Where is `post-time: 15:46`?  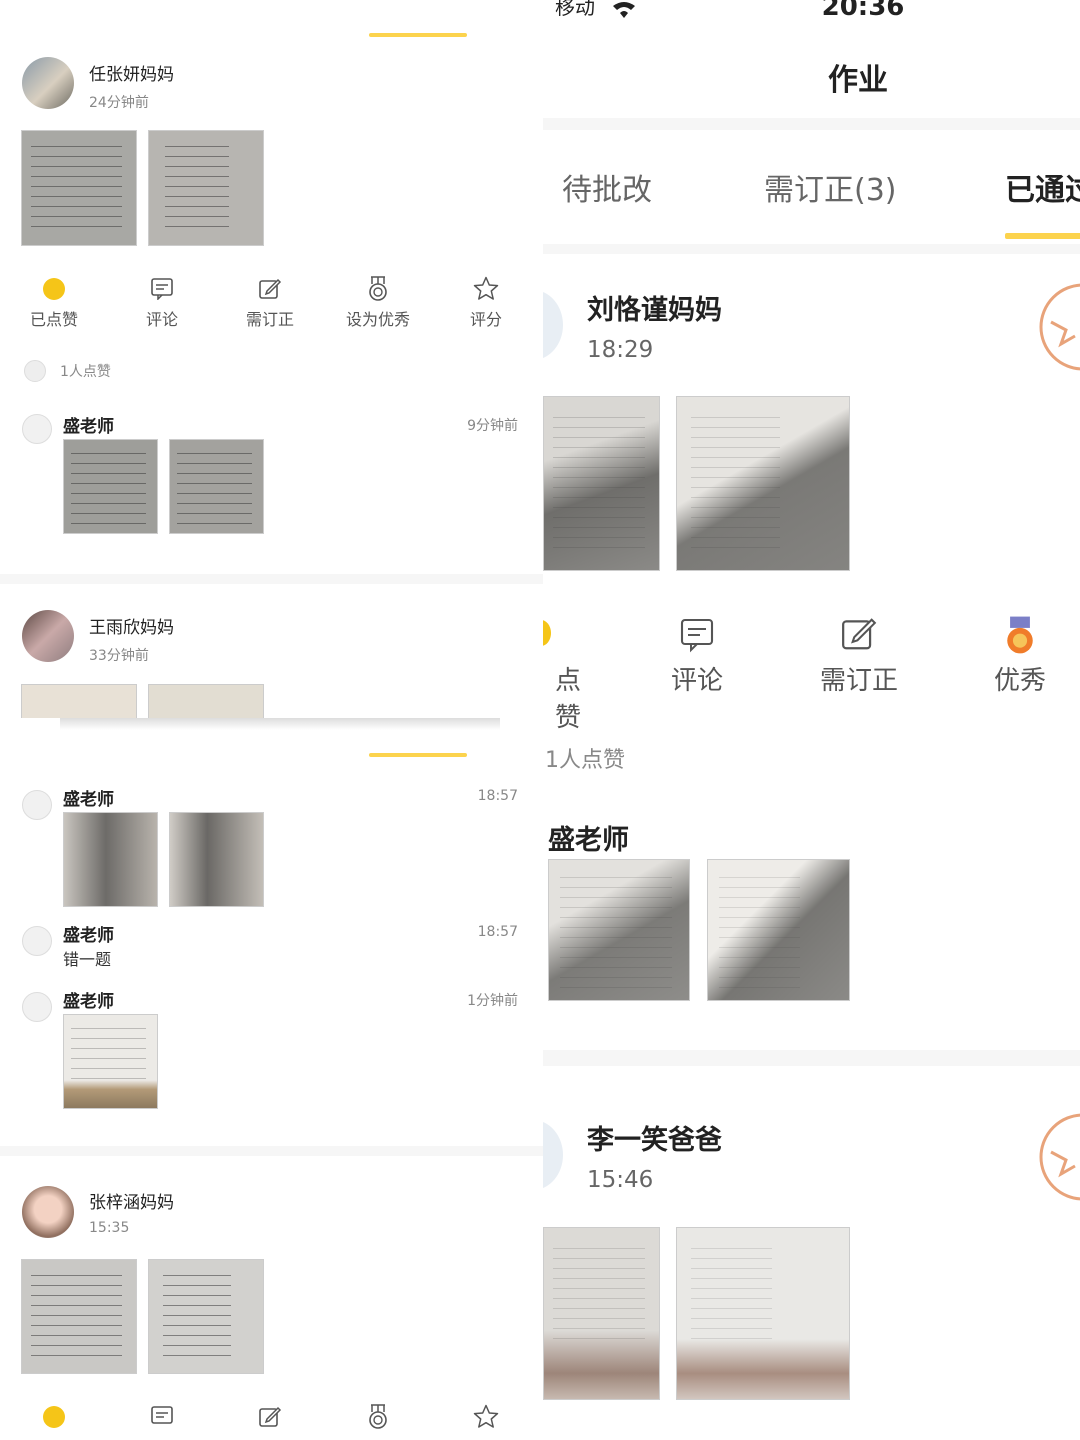
post-time: 15:46 is located at coordinates (620, 1180).